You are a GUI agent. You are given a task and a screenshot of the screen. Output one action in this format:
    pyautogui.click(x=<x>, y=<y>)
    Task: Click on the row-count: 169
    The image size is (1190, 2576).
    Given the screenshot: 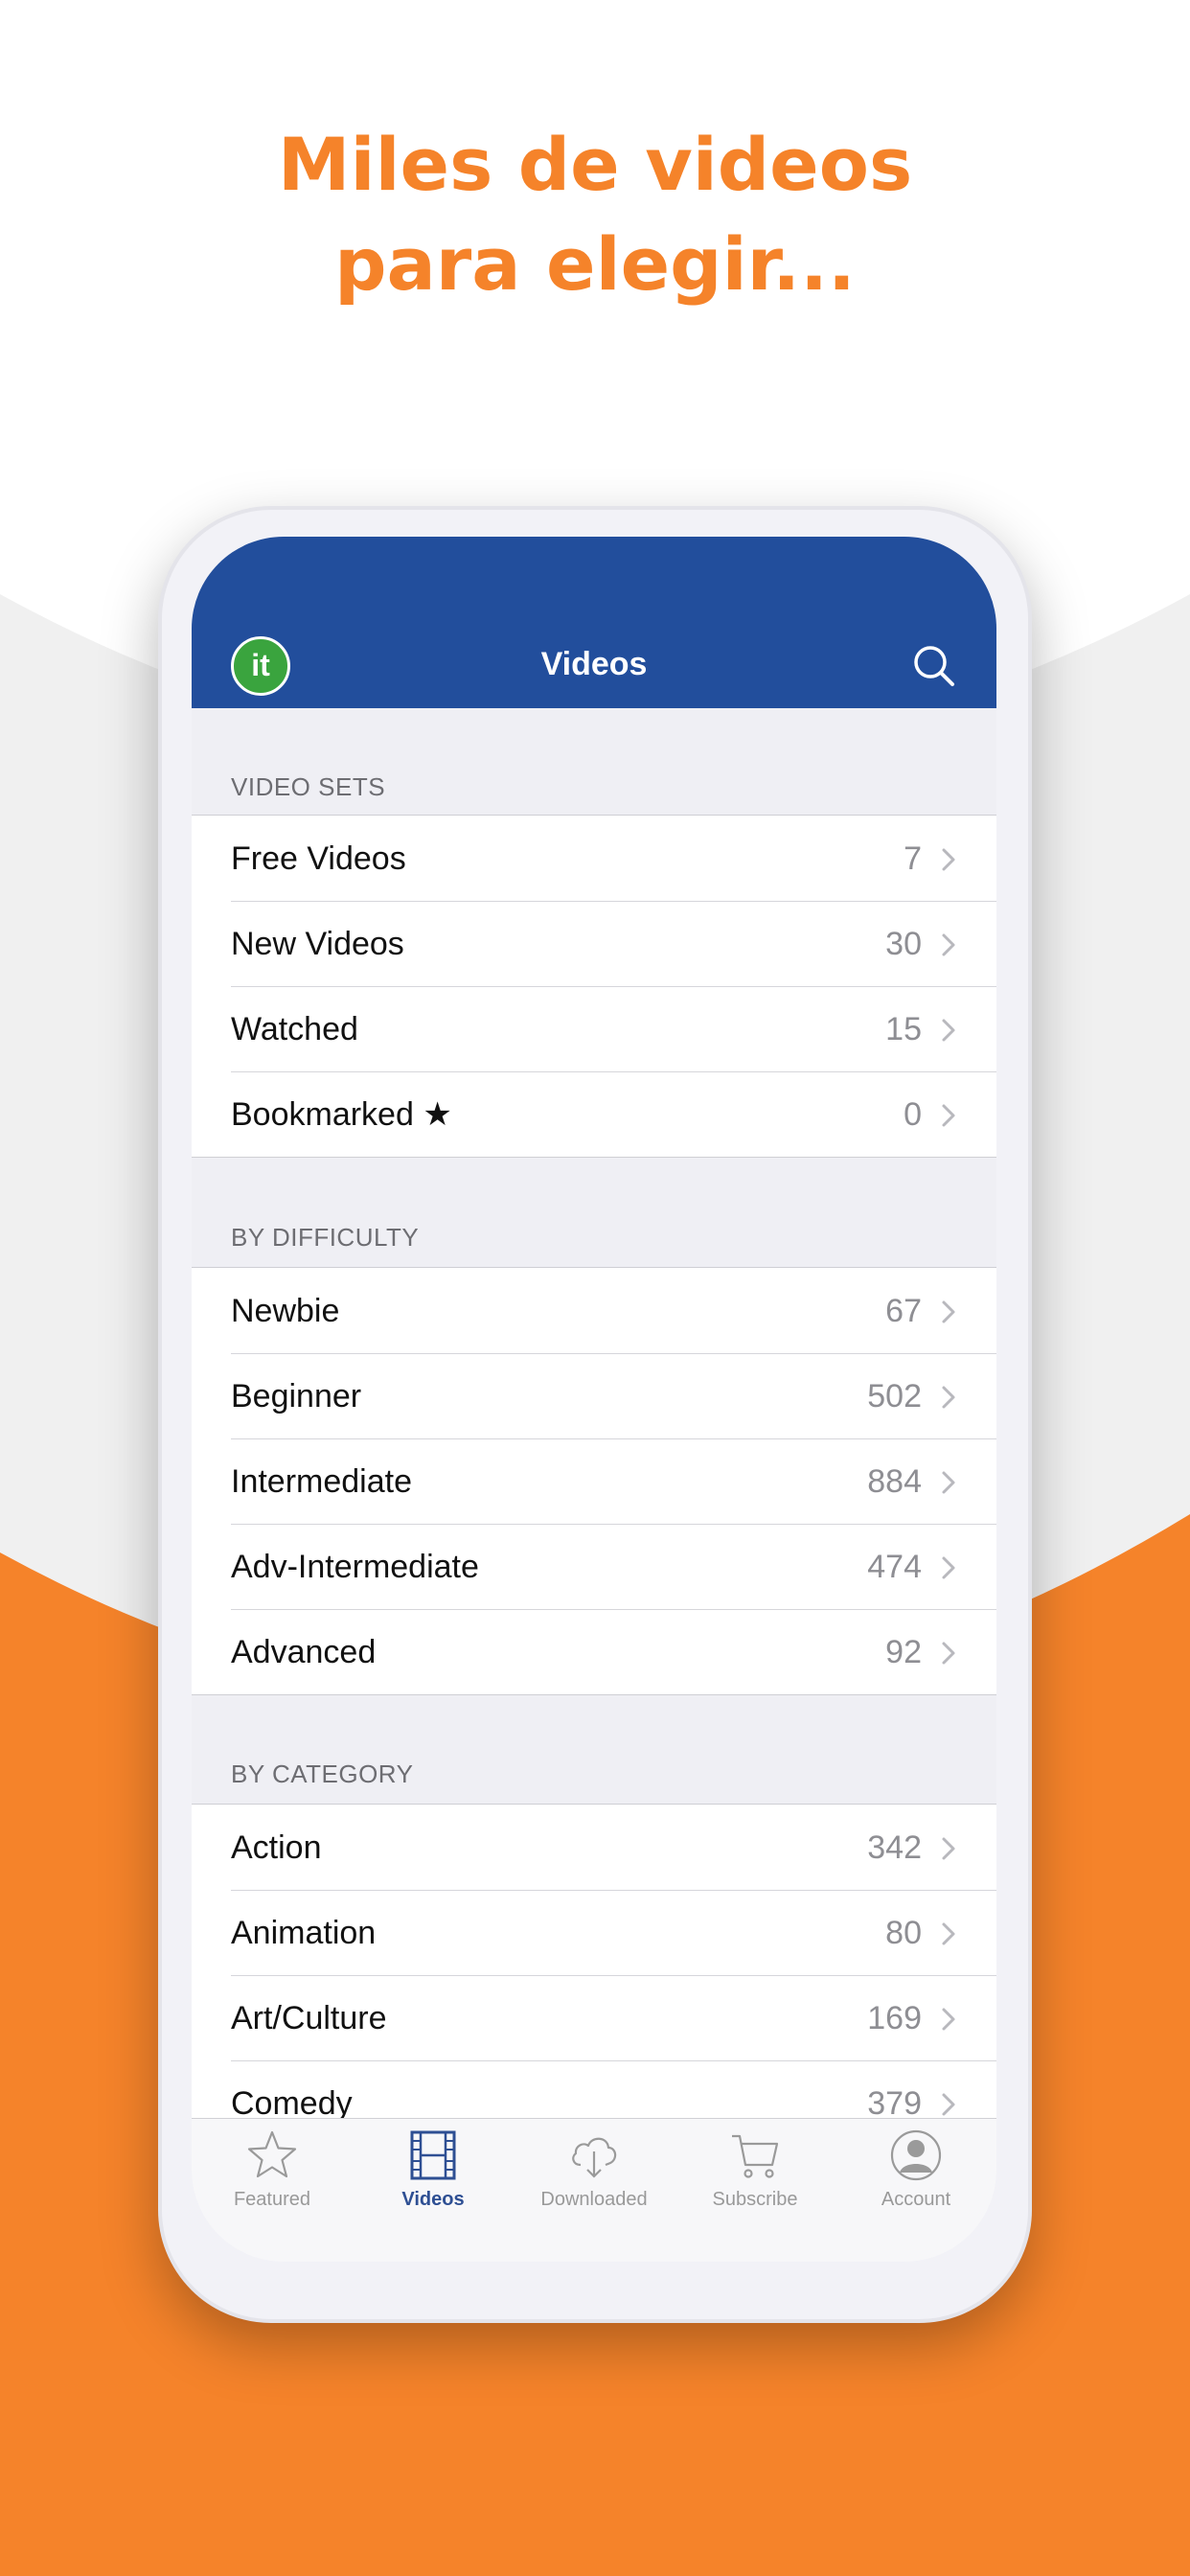 What is the action you would take?
    pyautogui.click(x=895, y=2018)
    